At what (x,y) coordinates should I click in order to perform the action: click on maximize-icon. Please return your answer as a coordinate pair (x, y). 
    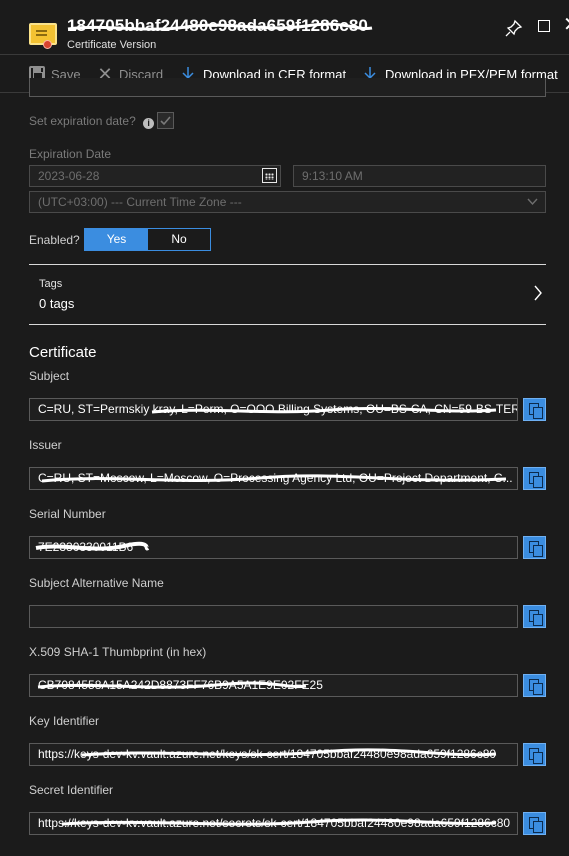
    Looking at the image, I should click on (544, 26).